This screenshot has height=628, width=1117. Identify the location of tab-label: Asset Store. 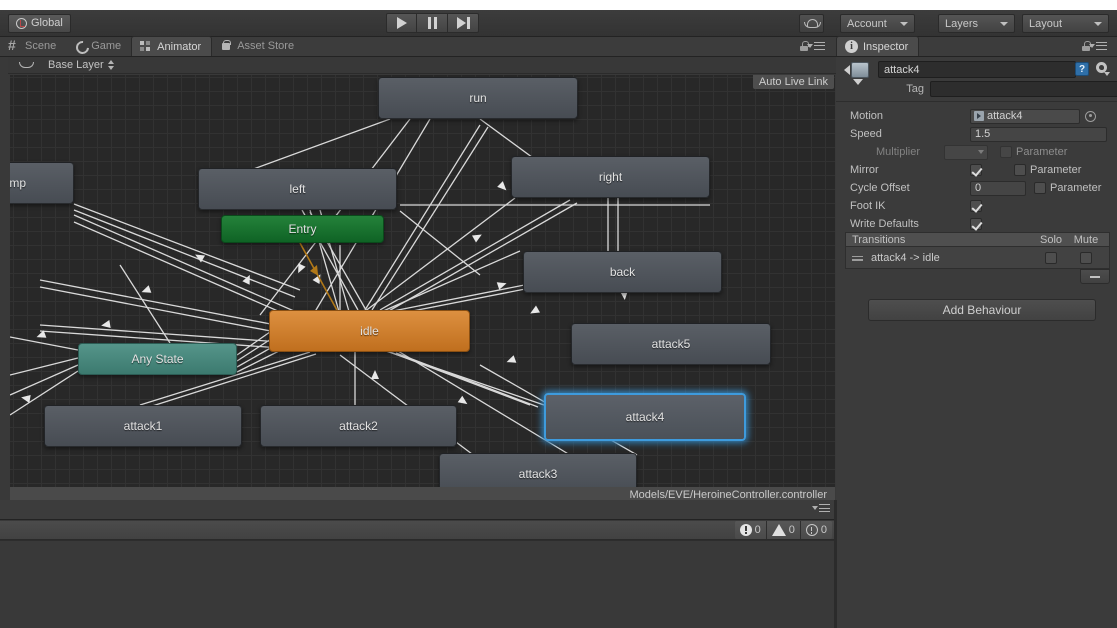
(266, 46).